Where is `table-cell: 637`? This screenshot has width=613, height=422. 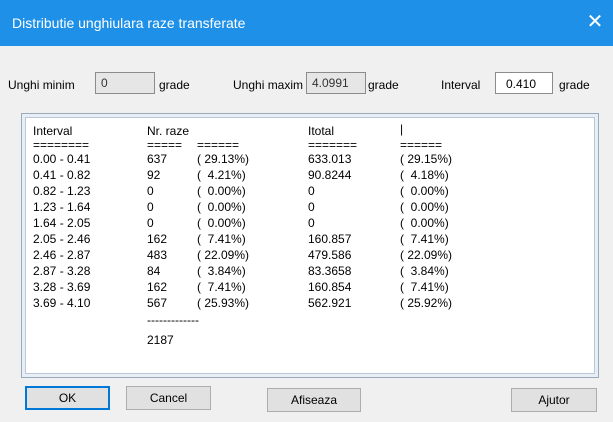 table-cell: 637 is located at coordinates (157, 159).